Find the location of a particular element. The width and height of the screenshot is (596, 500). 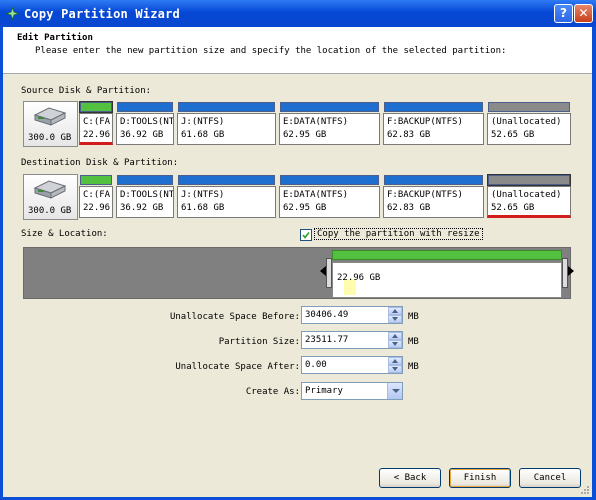

close-button: ✕ is located at coordinates (583, 13).